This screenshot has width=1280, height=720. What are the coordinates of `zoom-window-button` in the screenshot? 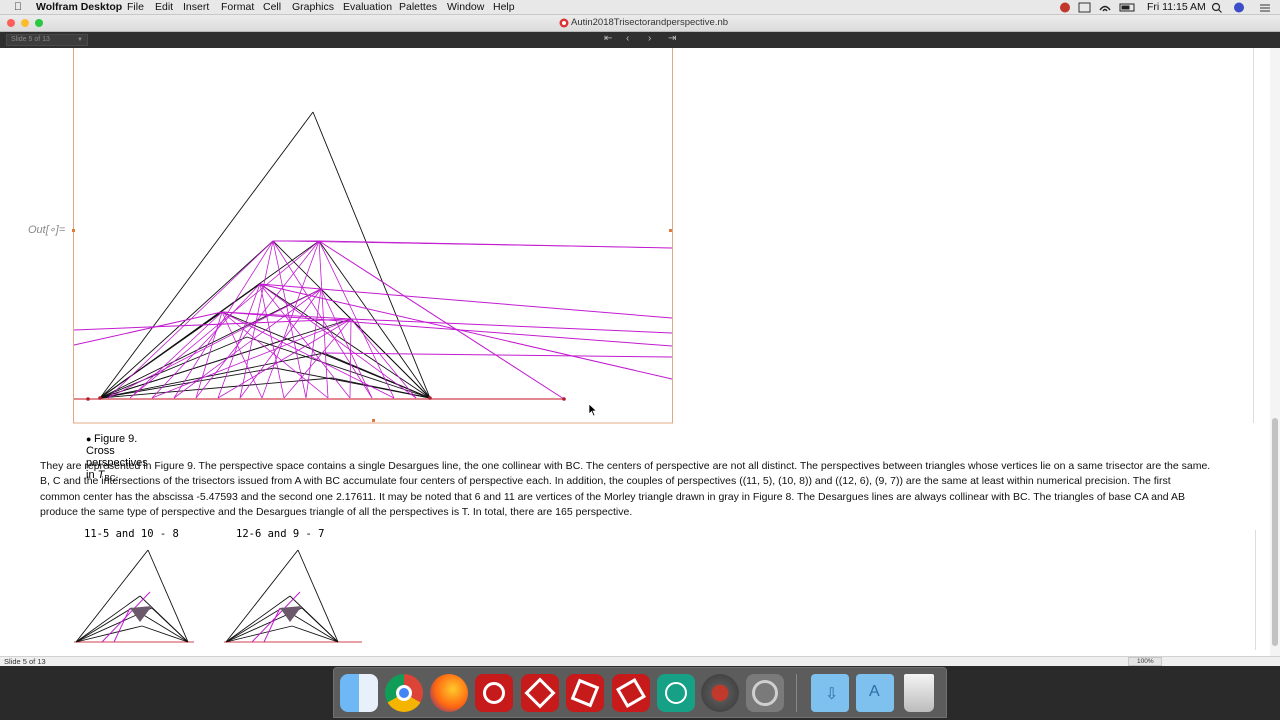 It's located at (39, 23).